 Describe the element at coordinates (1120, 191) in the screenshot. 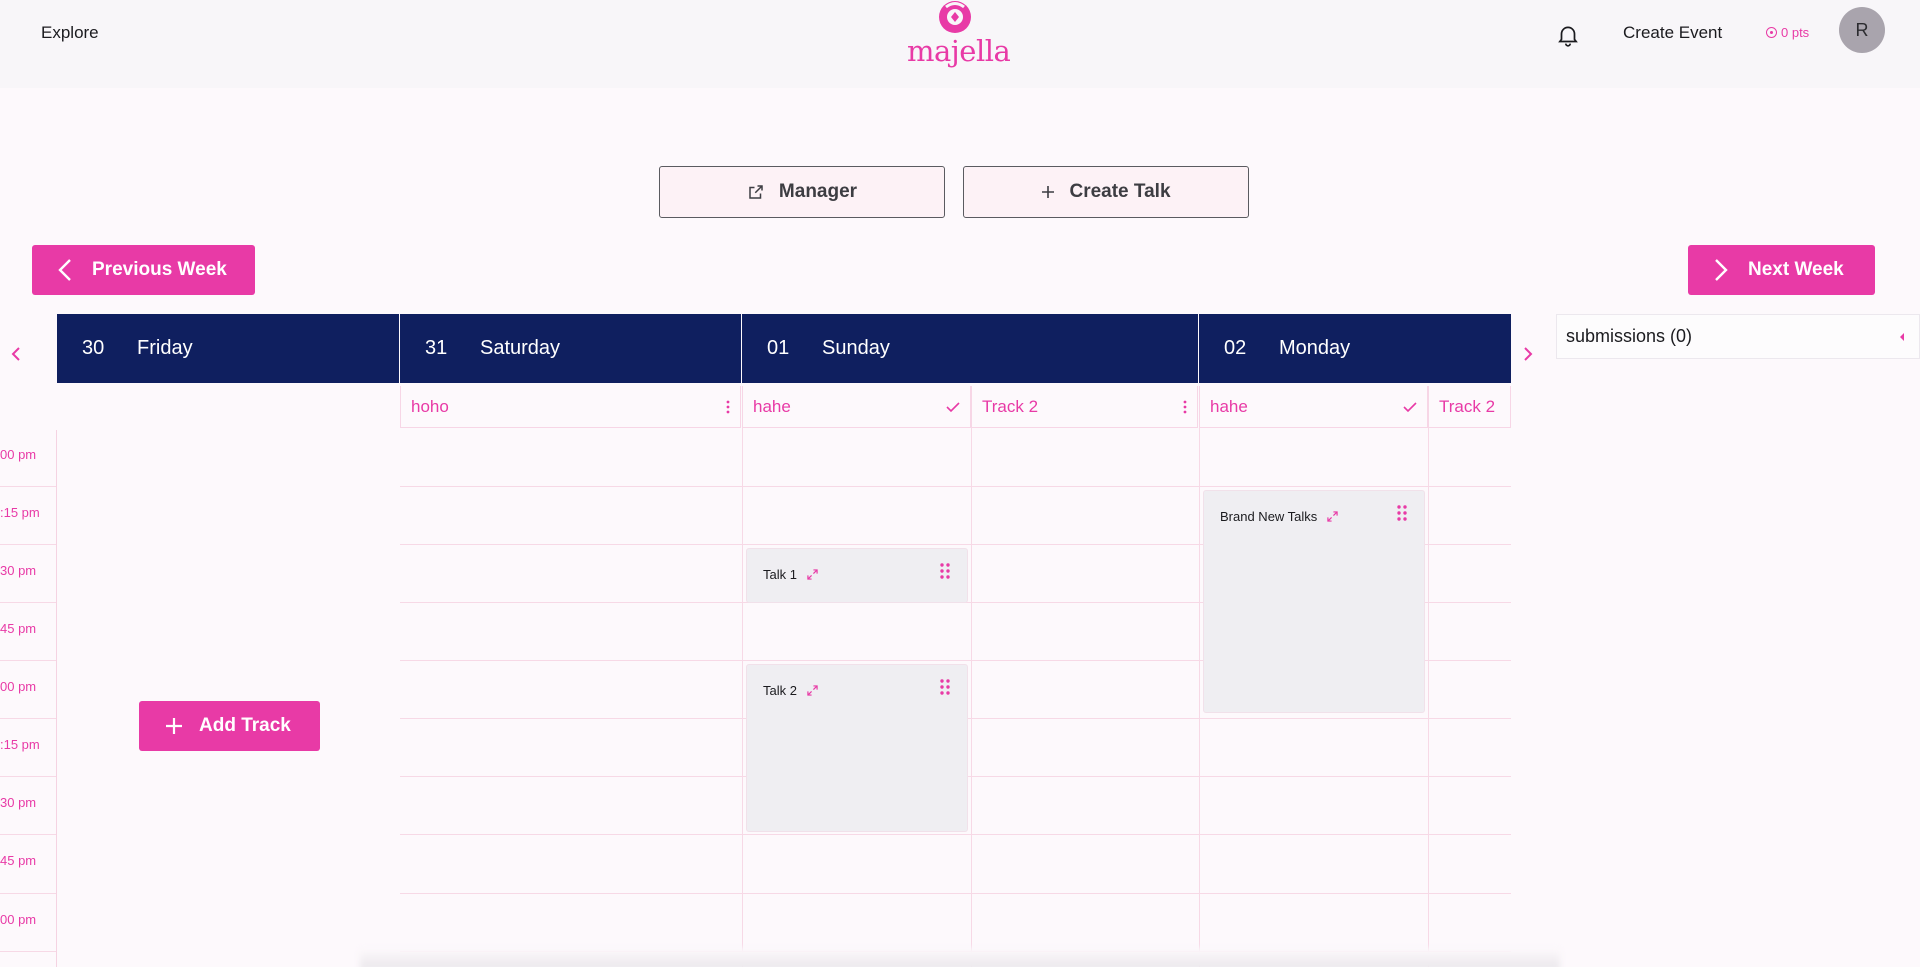

I see `create-talk-label: Create Talk` at that location.